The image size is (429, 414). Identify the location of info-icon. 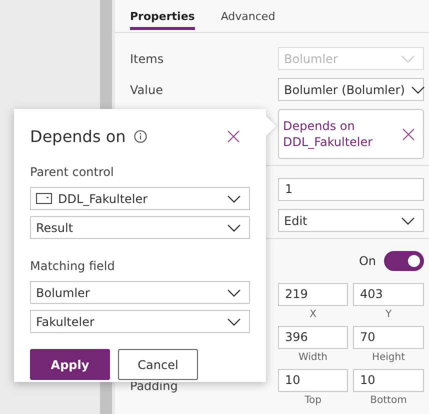
(140, 136).